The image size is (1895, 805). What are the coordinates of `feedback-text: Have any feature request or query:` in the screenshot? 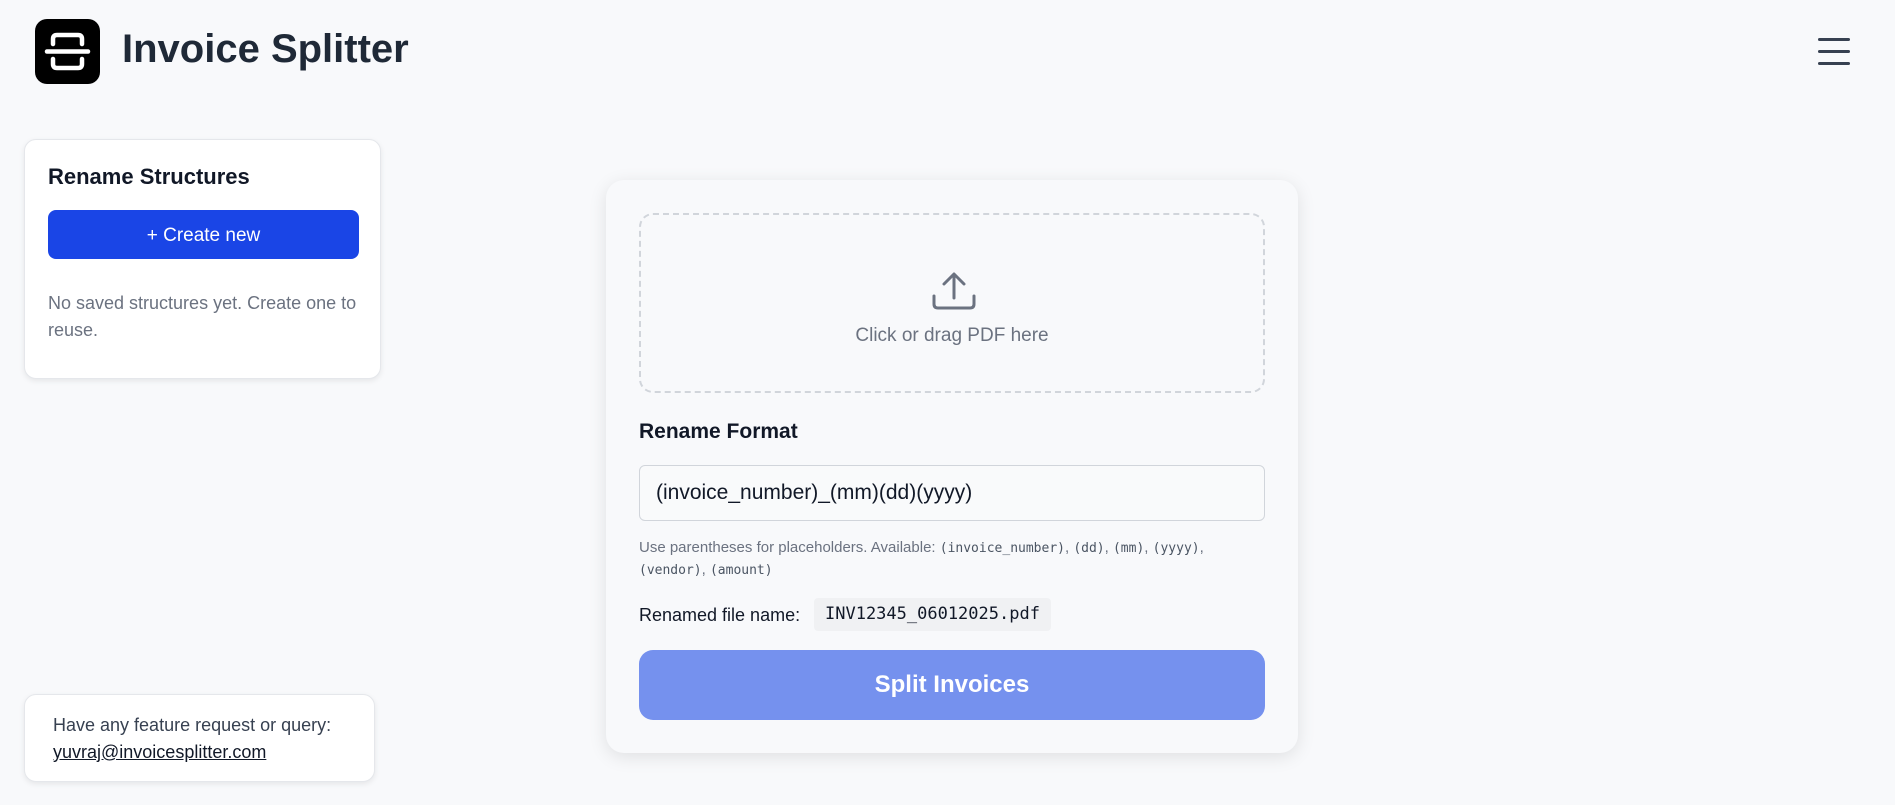 It's located at (192, 725).